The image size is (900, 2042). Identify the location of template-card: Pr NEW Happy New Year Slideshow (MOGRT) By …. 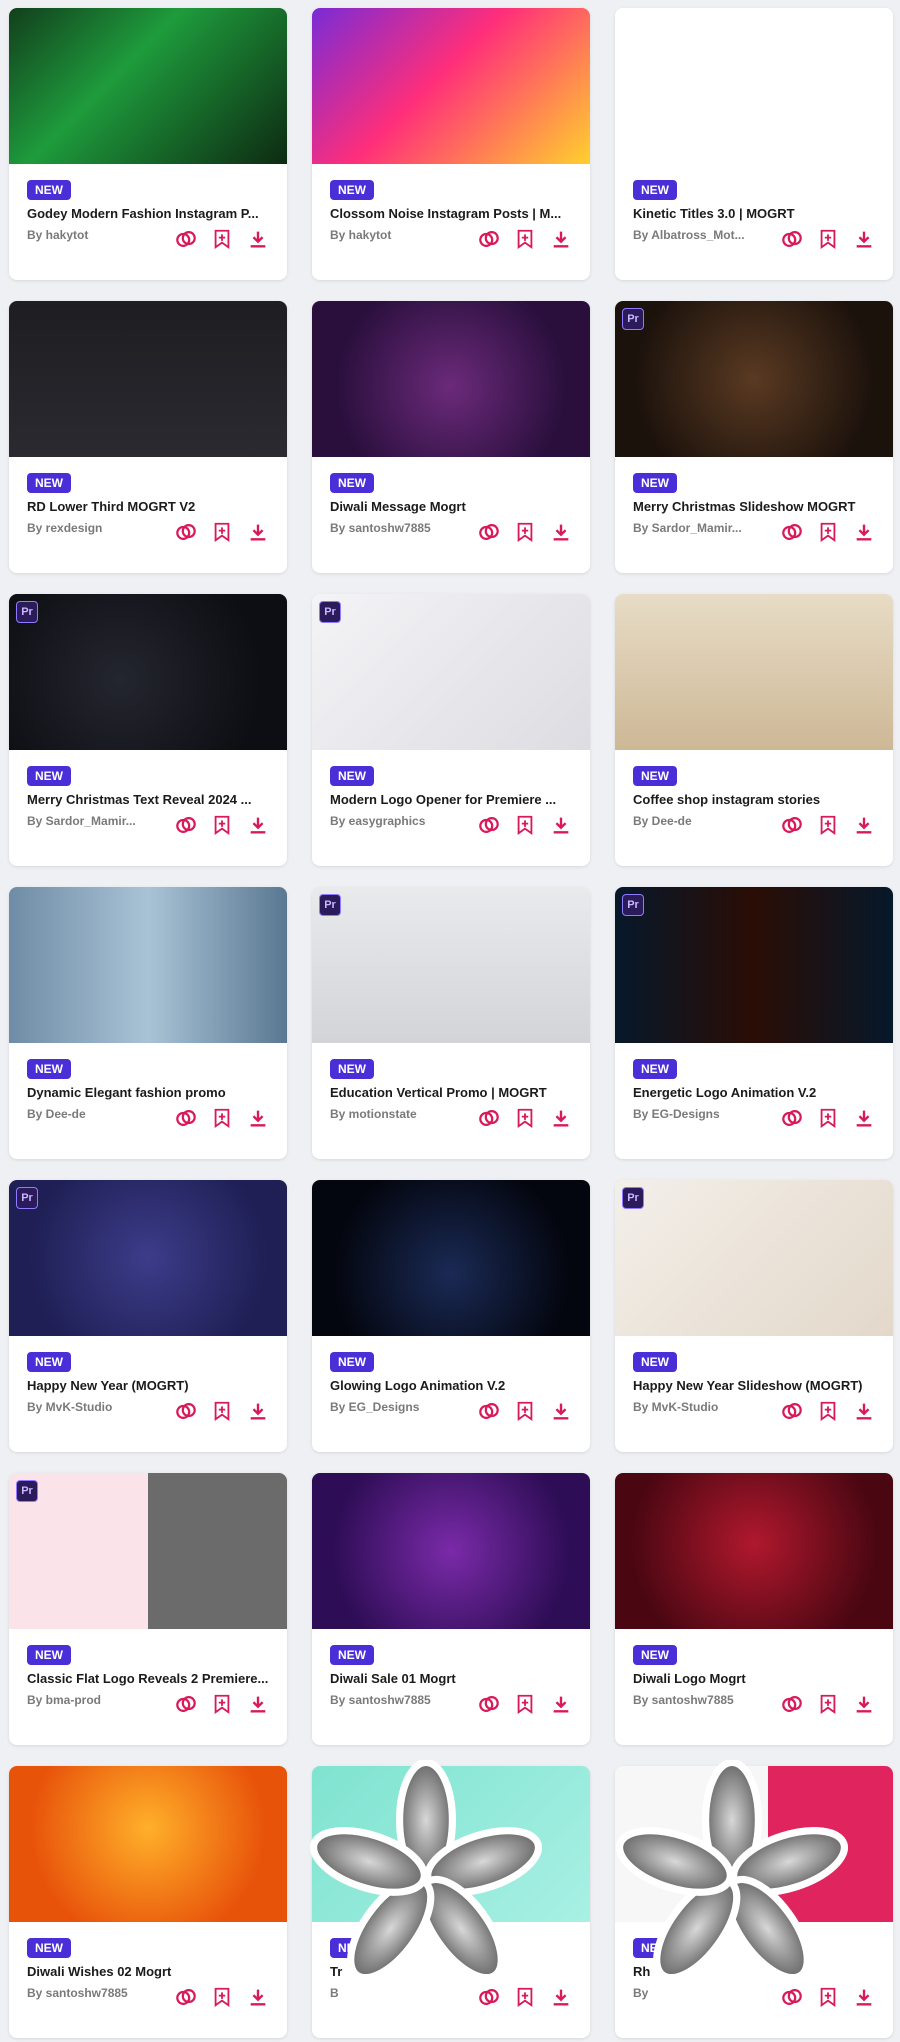
(754, 1316).